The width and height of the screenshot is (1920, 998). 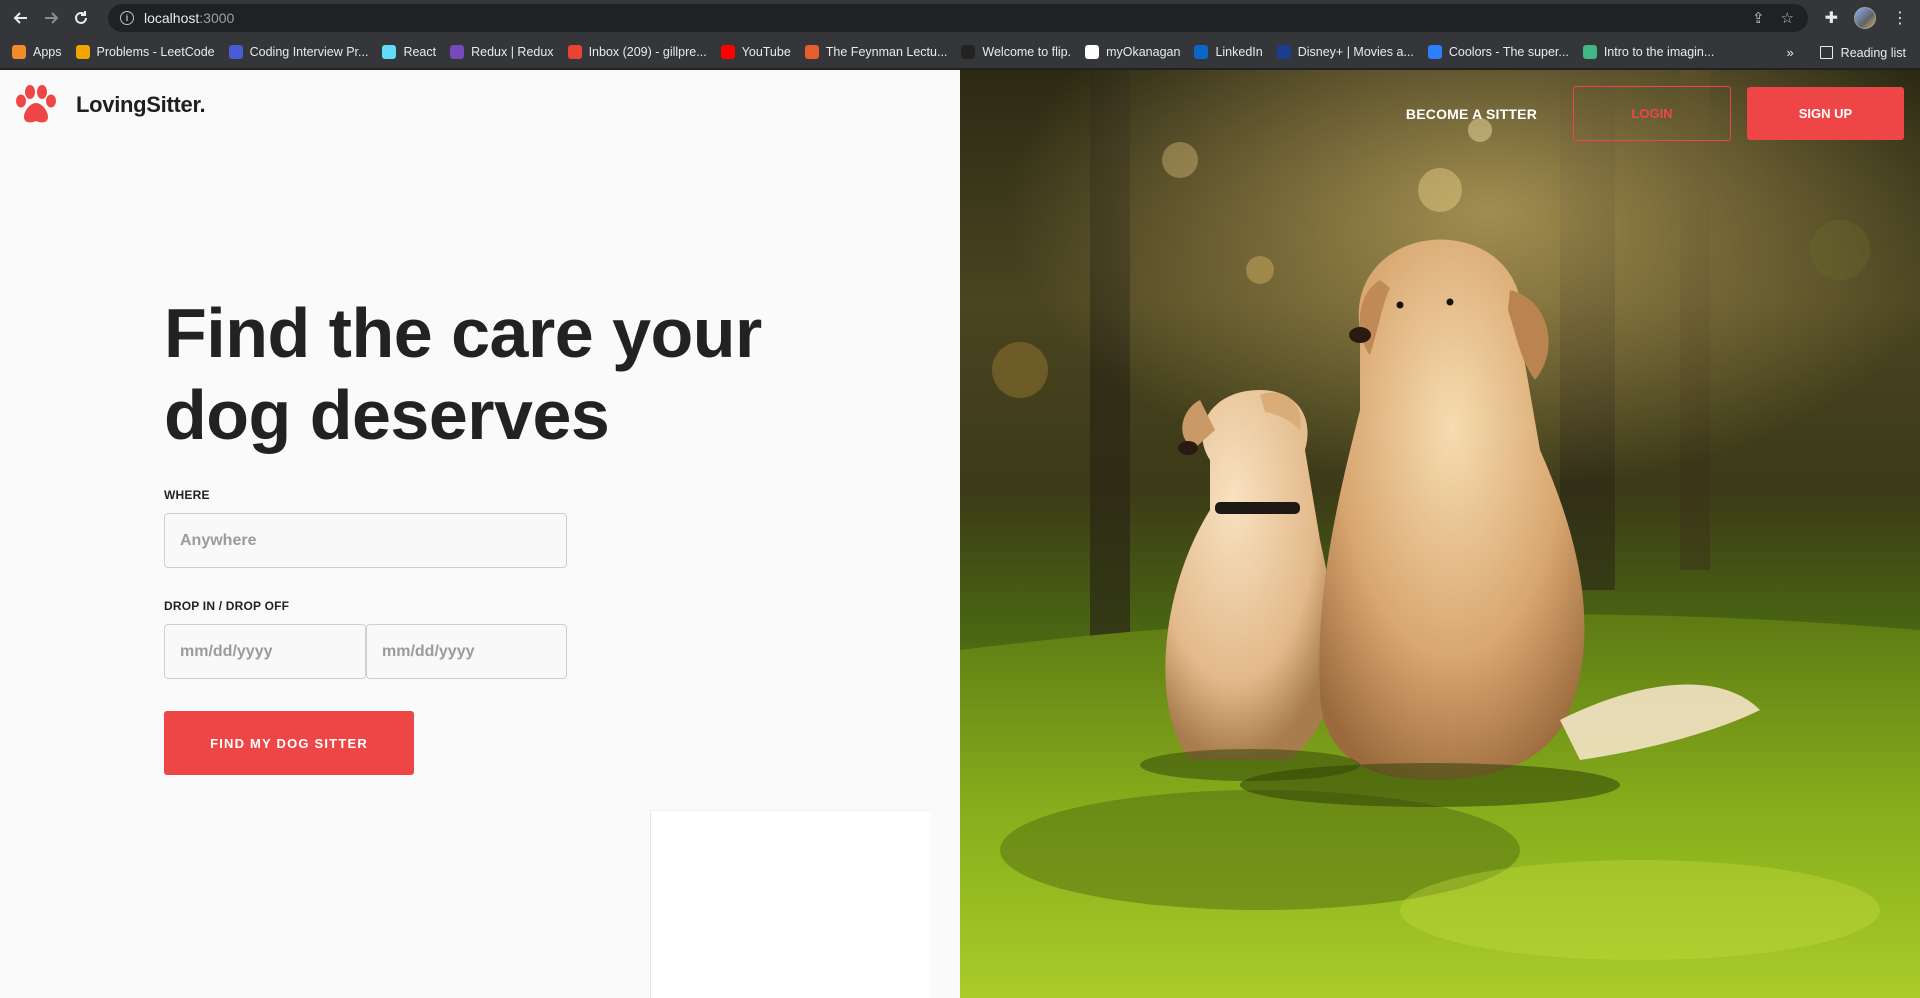 What do you see at coordinates (420, 52) in the screenshot?
I see `bookmark-label: React` at bounding box center [420, 52].